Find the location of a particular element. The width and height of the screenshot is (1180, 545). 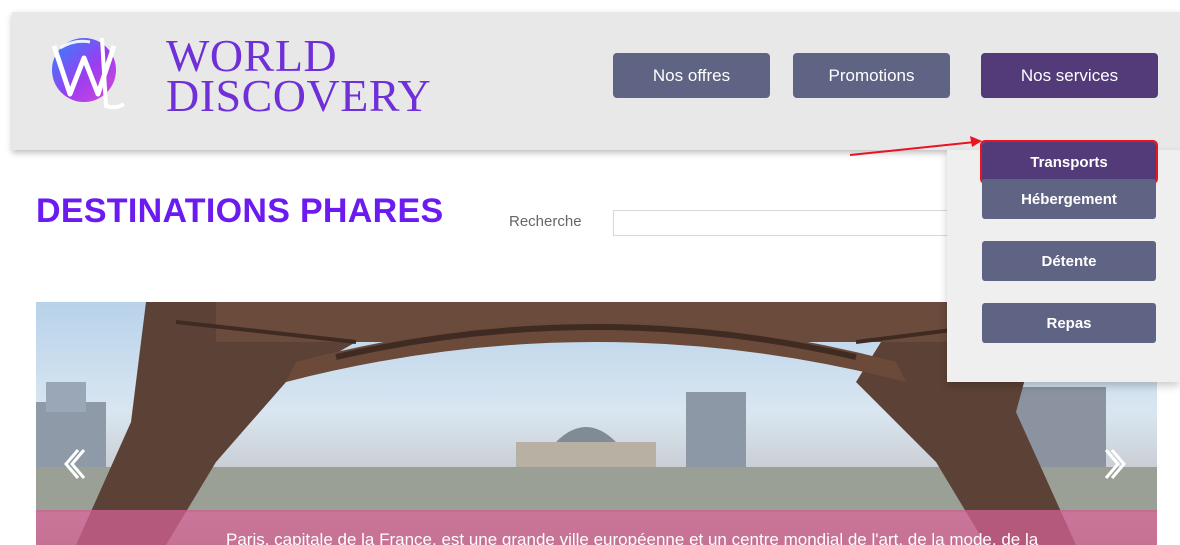

logo-icon is located at coordinates (86, 70).